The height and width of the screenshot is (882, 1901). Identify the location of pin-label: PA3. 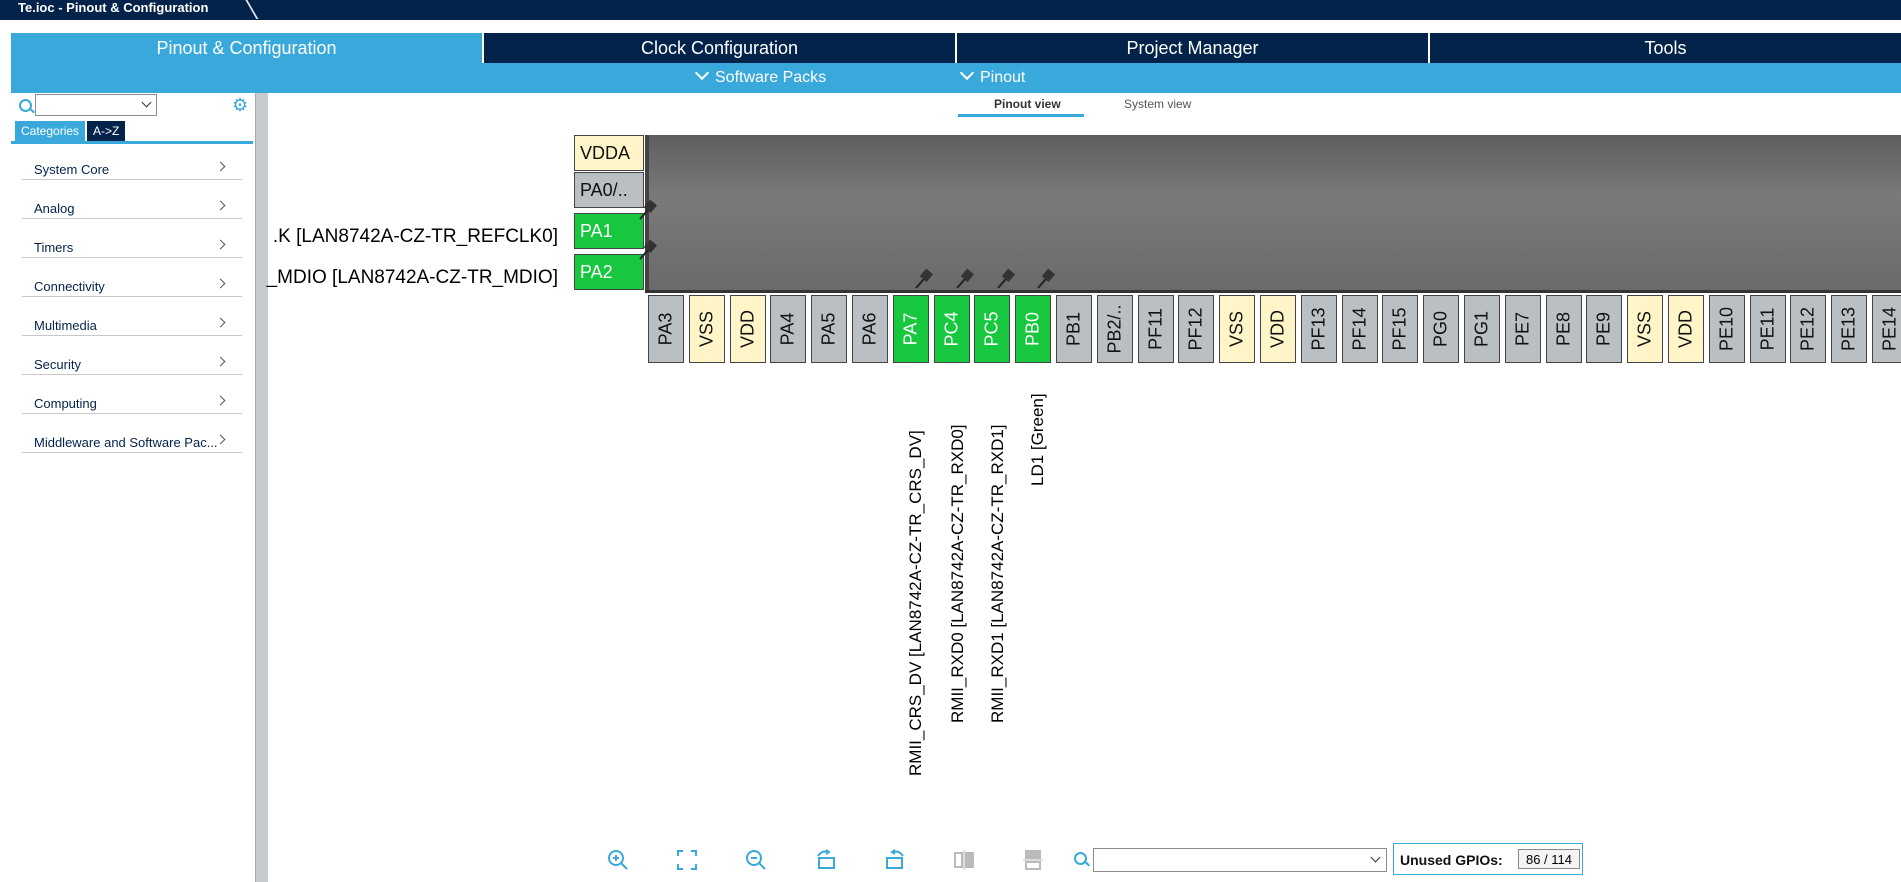
(665, 329).